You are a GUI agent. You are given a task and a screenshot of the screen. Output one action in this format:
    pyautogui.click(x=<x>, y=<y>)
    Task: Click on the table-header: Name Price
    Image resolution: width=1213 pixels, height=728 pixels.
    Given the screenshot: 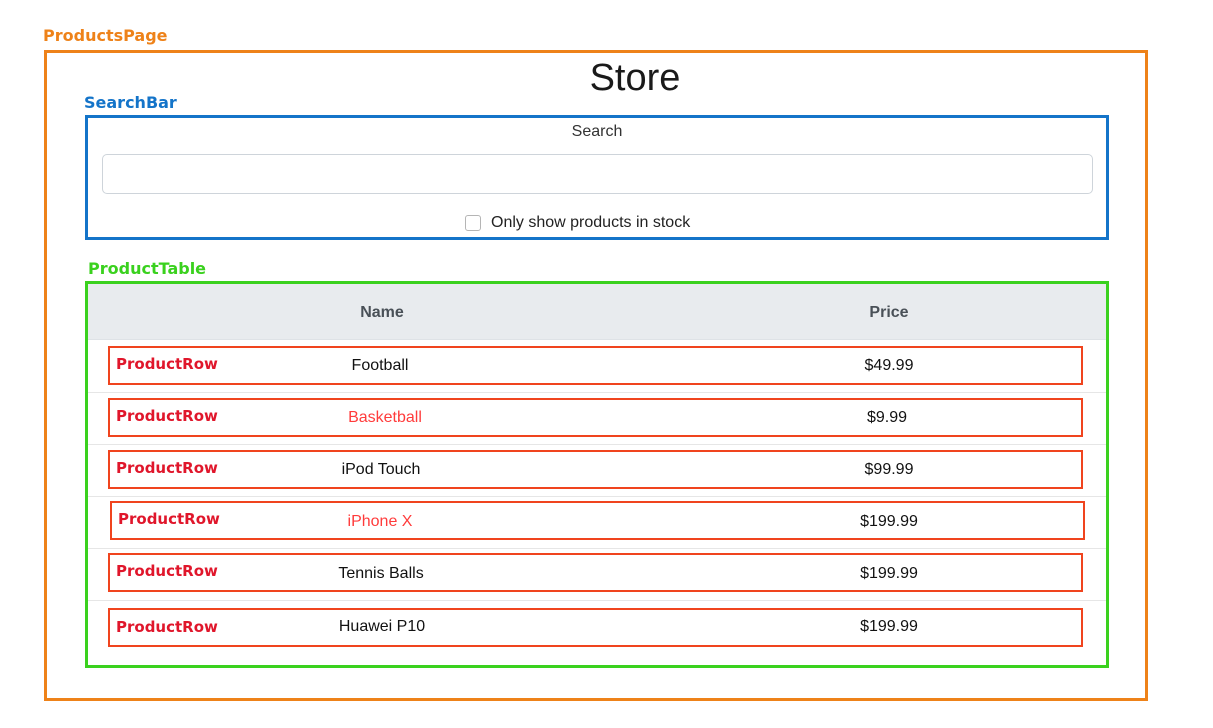 What is the action you would take?
    pyautogui.click(x=597, y=312)
    